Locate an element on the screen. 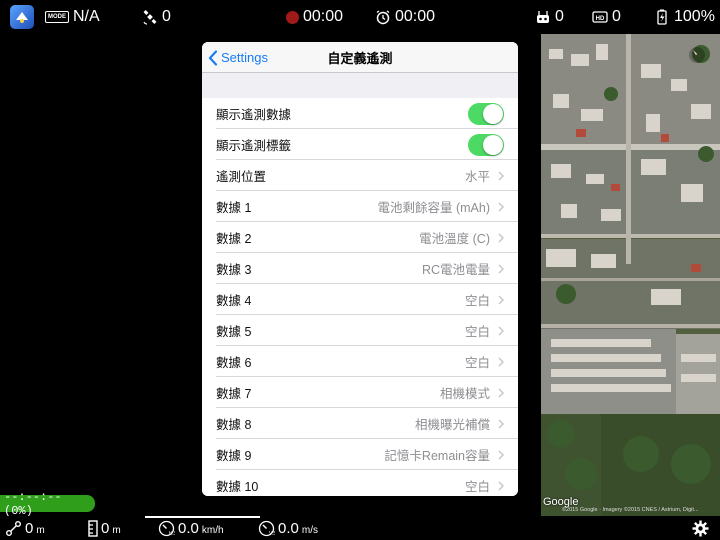 Image resolution: width=720 pixels, height=540 pixels. settings-row: 數據 7 相機模式 is located at coordinates (360, 392).